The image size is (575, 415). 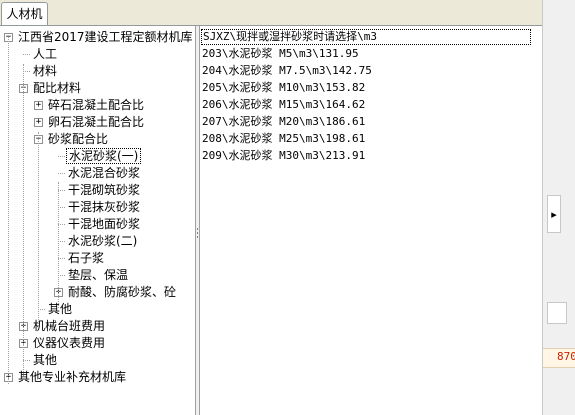 I want to click on tree-node-label: 垫层、保温, so click(x=98, y=275).